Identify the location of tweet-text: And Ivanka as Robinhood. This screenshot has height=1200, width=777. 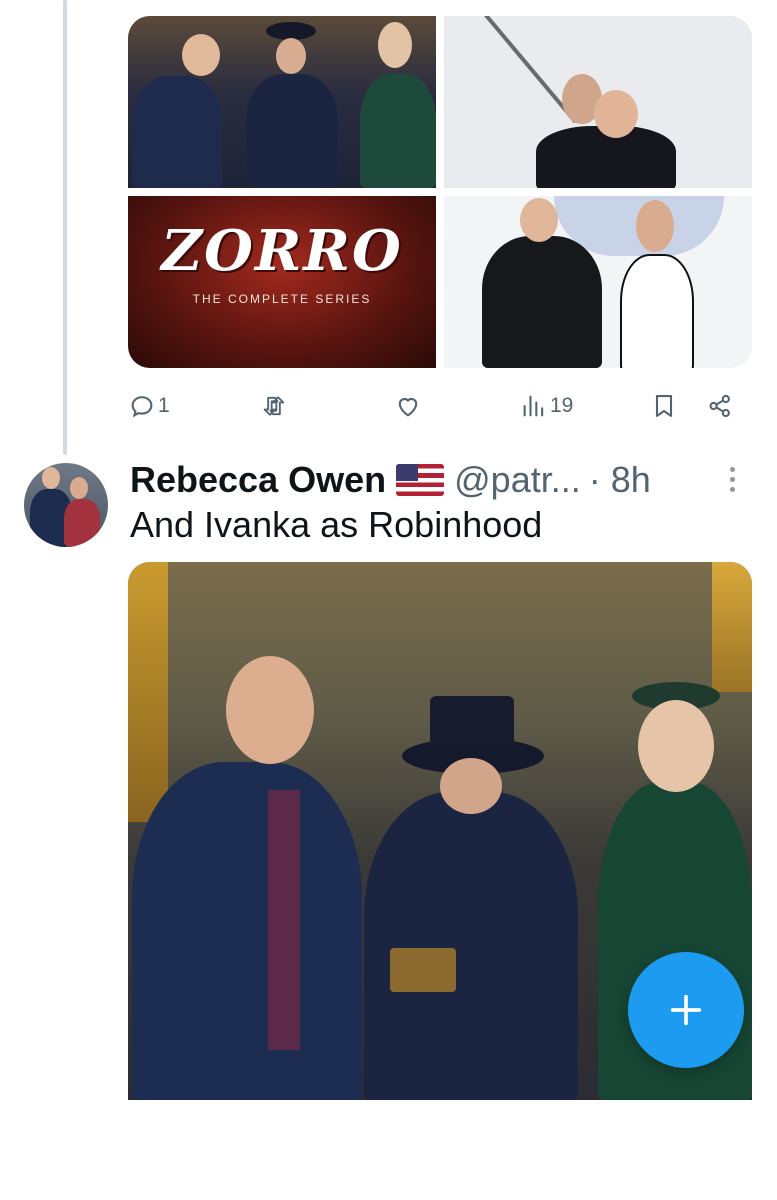
(336, 524).